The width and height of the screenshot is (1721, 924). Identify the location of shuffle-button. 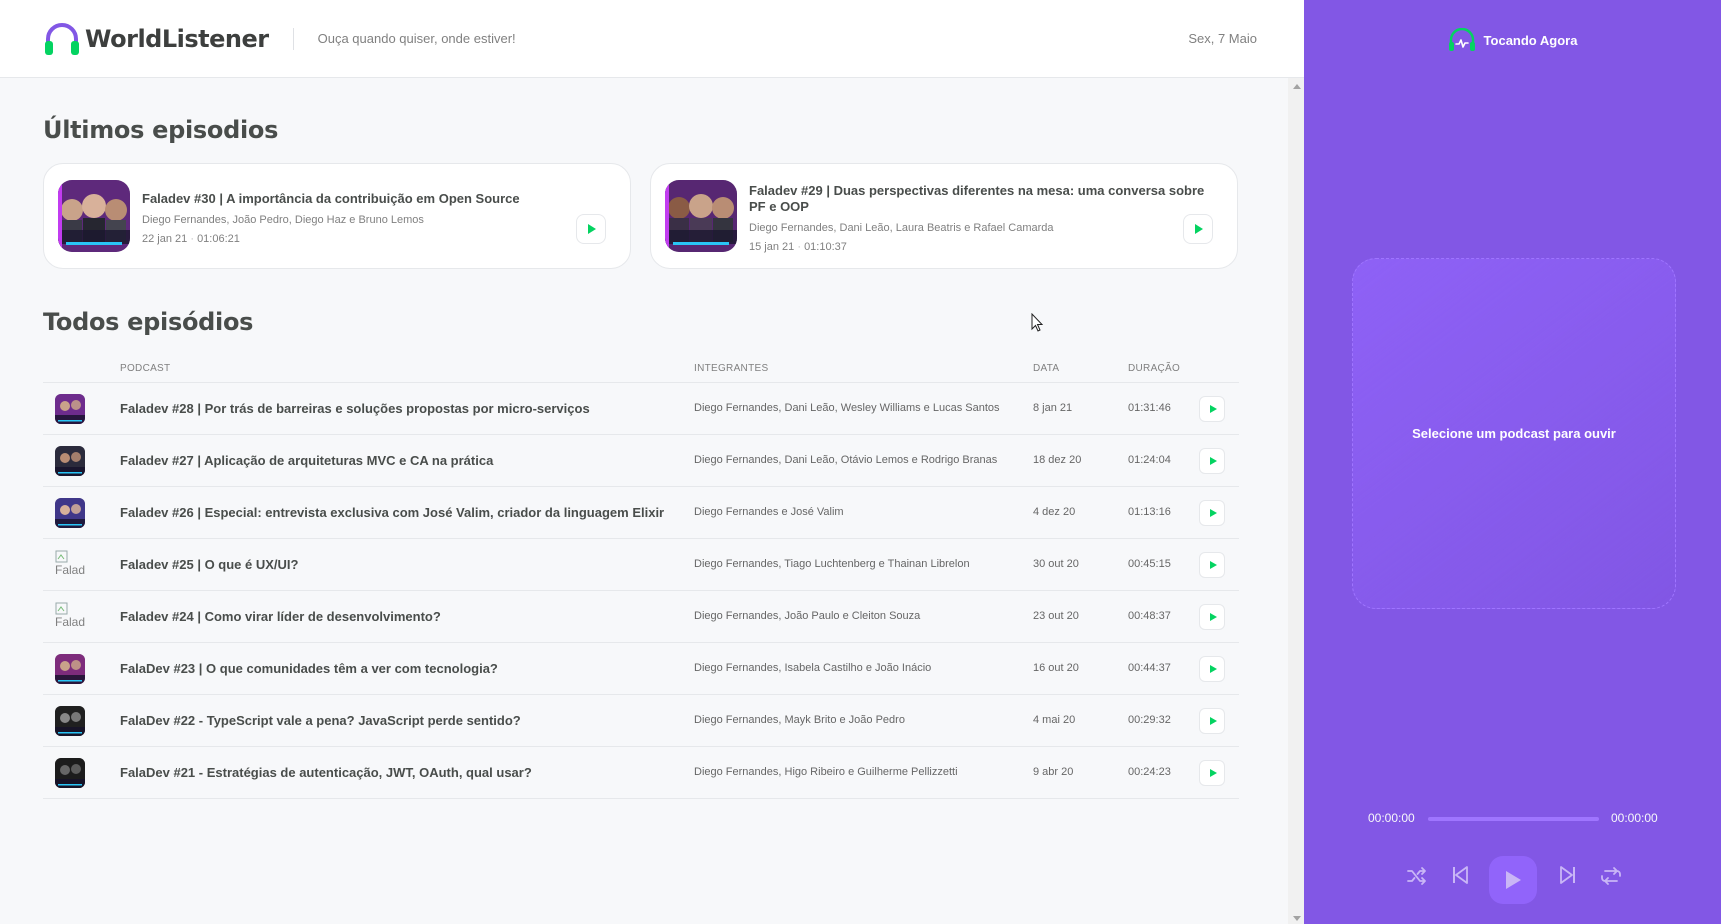
(1417, 876).